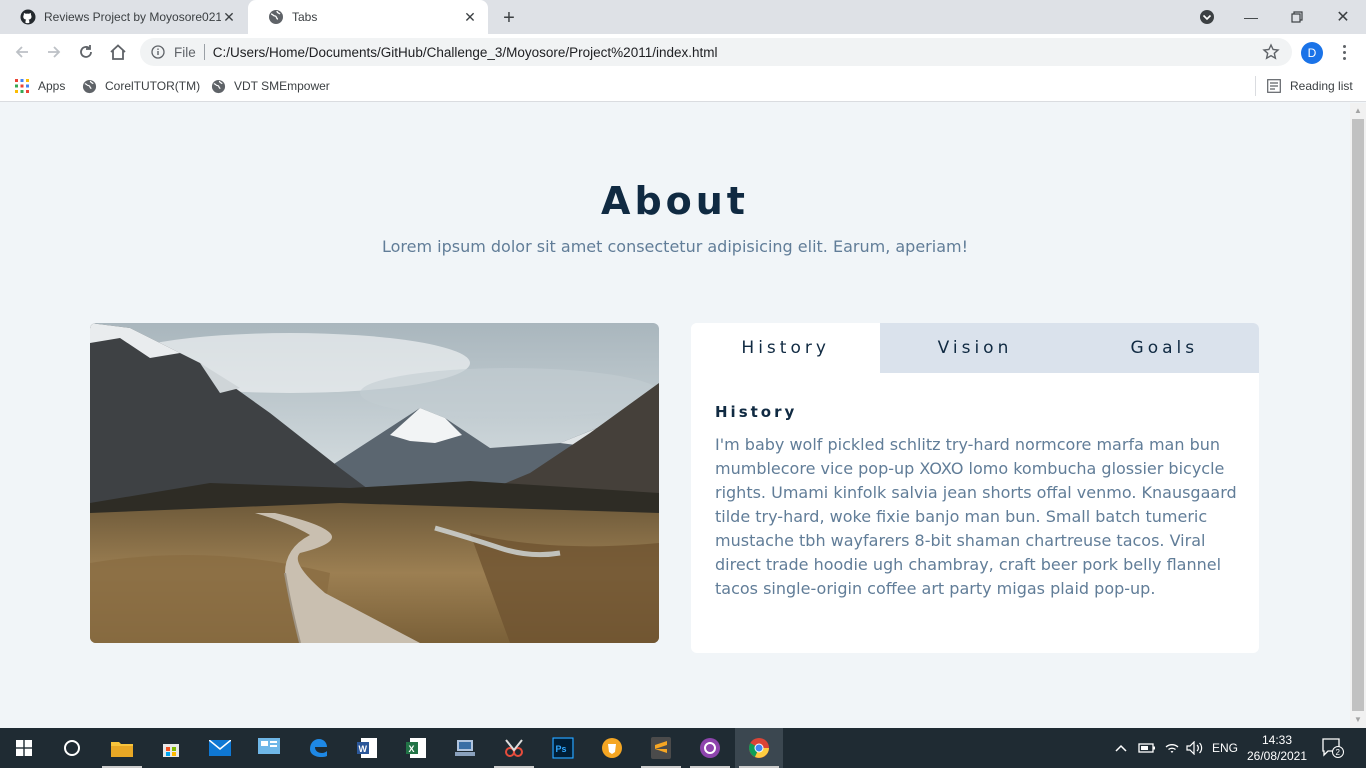  I want to click on info-icon, so click(158, 52).